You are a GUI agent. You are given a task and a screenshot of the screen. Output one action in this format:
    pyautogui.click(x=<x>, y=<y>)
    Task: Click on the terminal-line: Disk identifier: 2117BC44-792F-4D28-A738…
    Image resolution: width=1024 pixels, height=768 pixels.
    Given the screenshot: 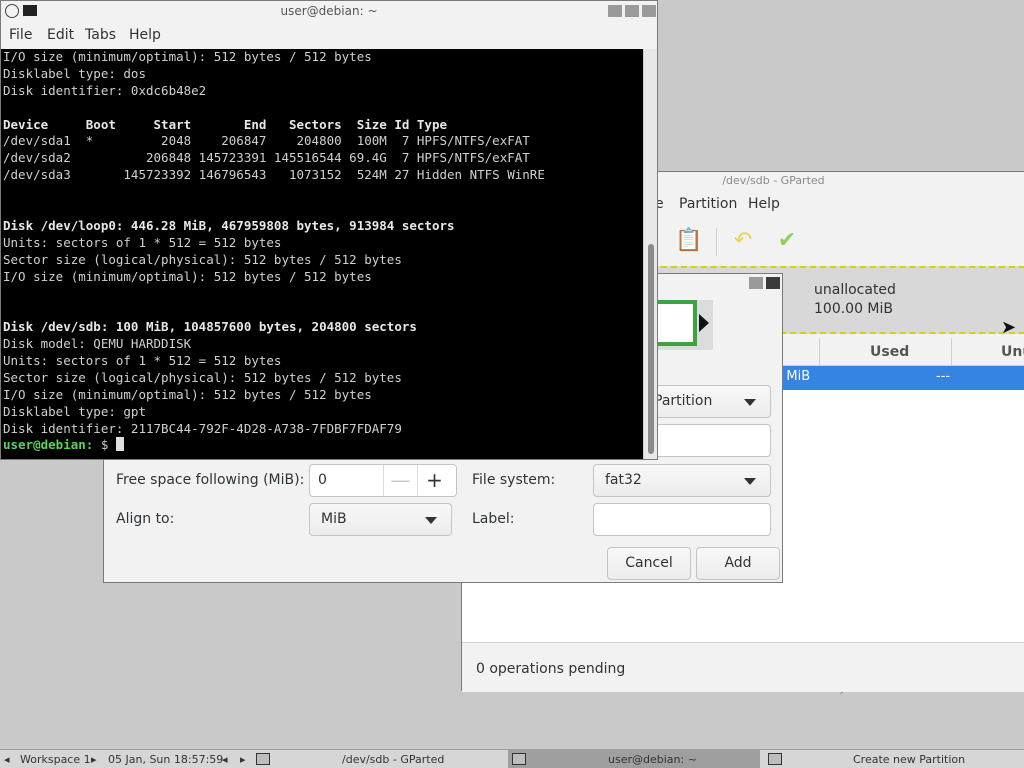 What is the action you would take?
    pyautogui.click(x=202, y=428)
    